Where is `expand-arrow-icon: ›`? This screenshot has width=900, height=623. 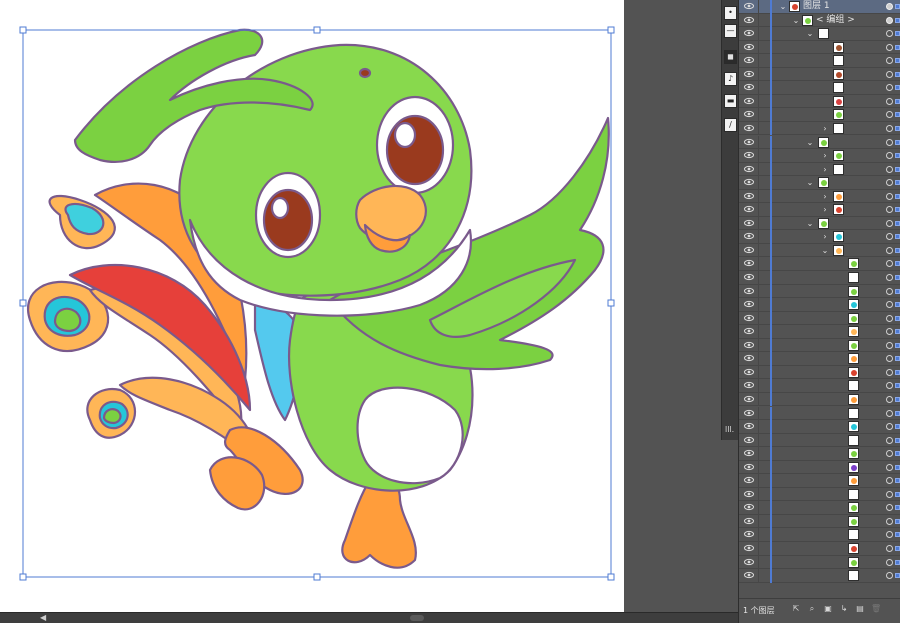 expand-arrow-icon: › is located at coordinates (825, 169).